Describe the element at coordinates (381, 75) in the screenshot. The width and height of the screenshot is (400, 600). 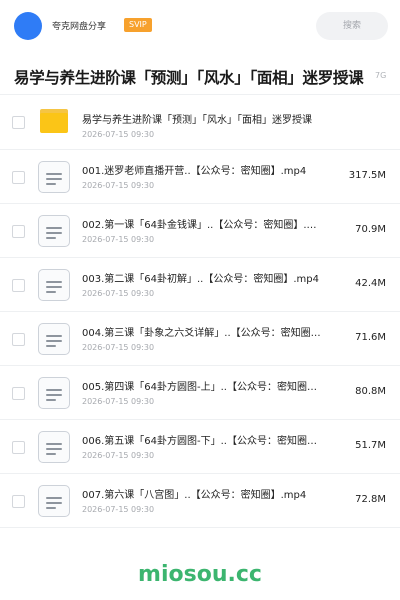
I see `total-size-label: 7G` at that location.